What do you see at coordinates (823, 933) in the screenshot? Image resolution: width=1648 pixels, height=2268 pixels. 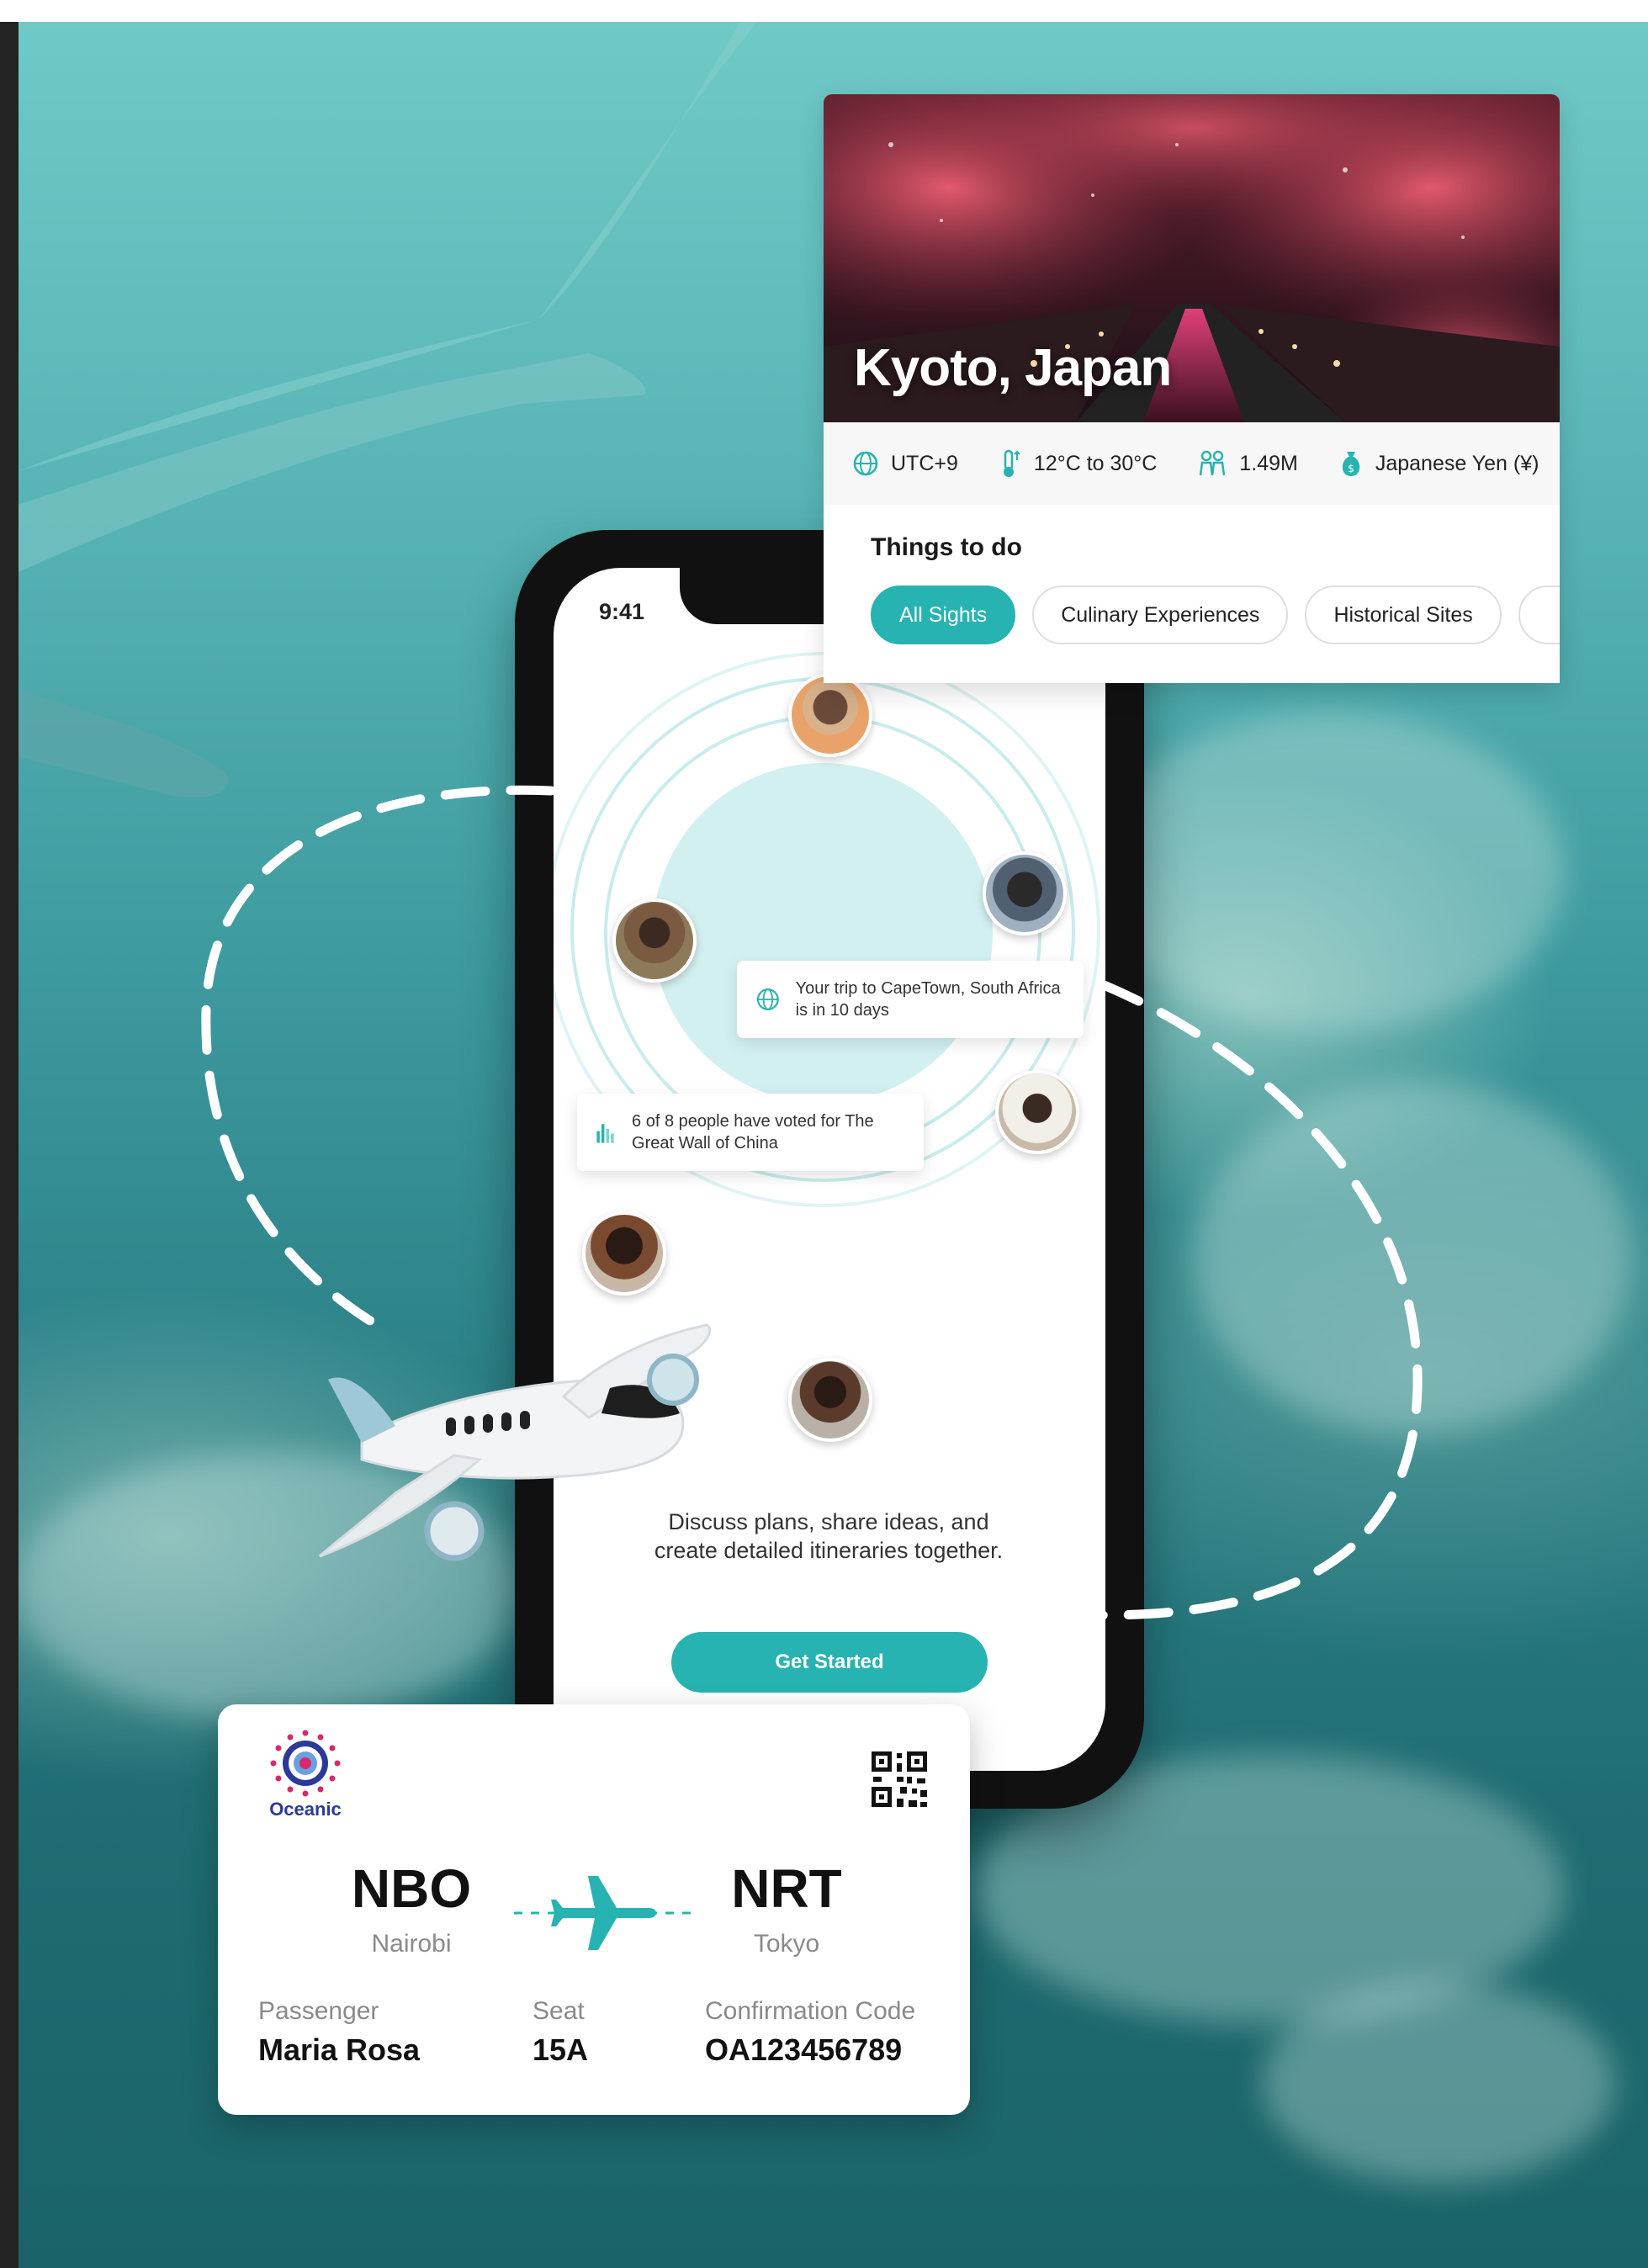 I see `radar-core` at bounding box center [823, 933].